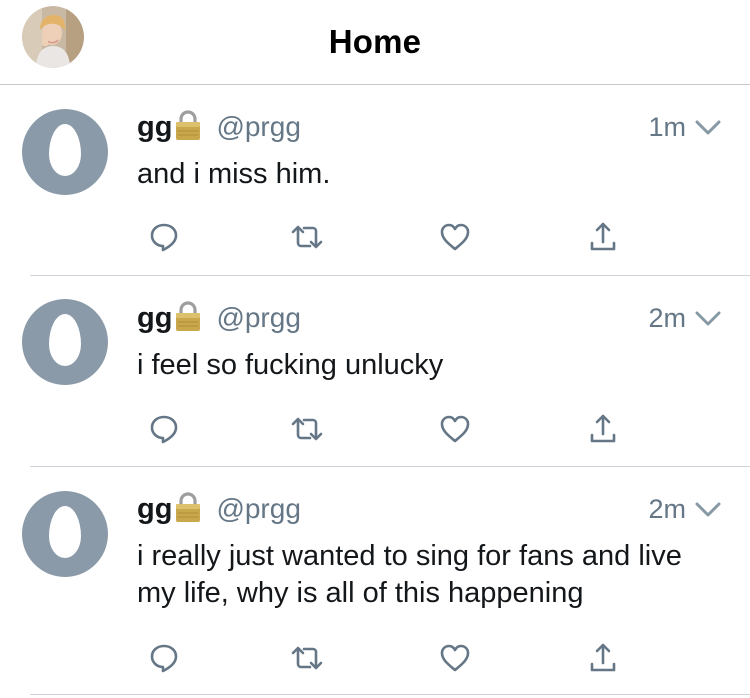 The image size is (750, 698). What do you see at coordinates (290, 365) in the screenshot?
I see `tweet-text: i feel so fucking unlucky` at bounding box center [290, 365].